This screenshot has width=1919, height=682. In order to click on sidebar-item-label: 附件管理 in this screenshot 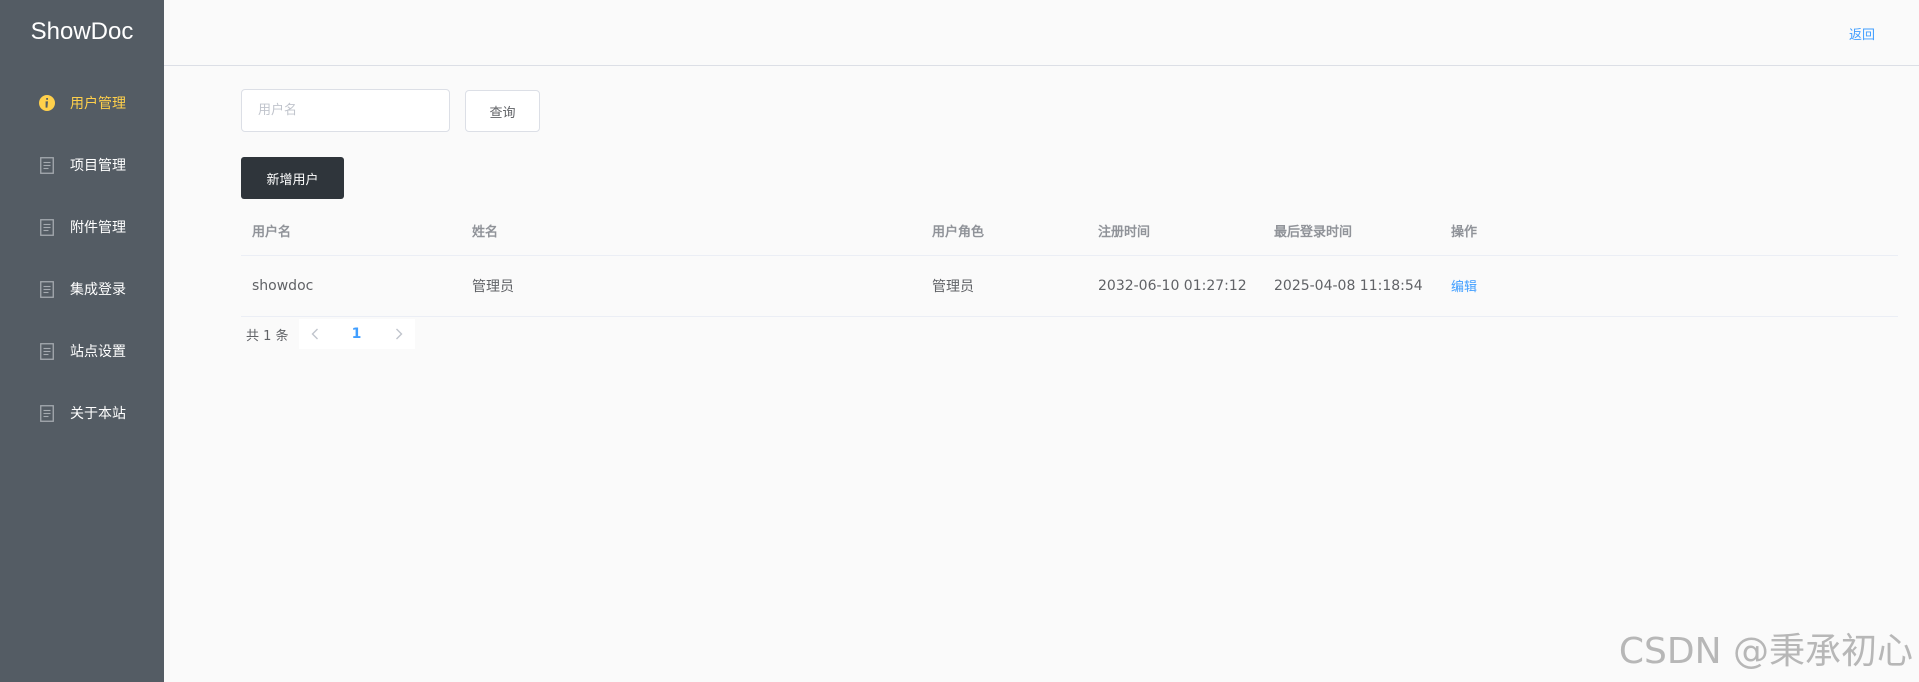, I will do `click(98, 228)`.